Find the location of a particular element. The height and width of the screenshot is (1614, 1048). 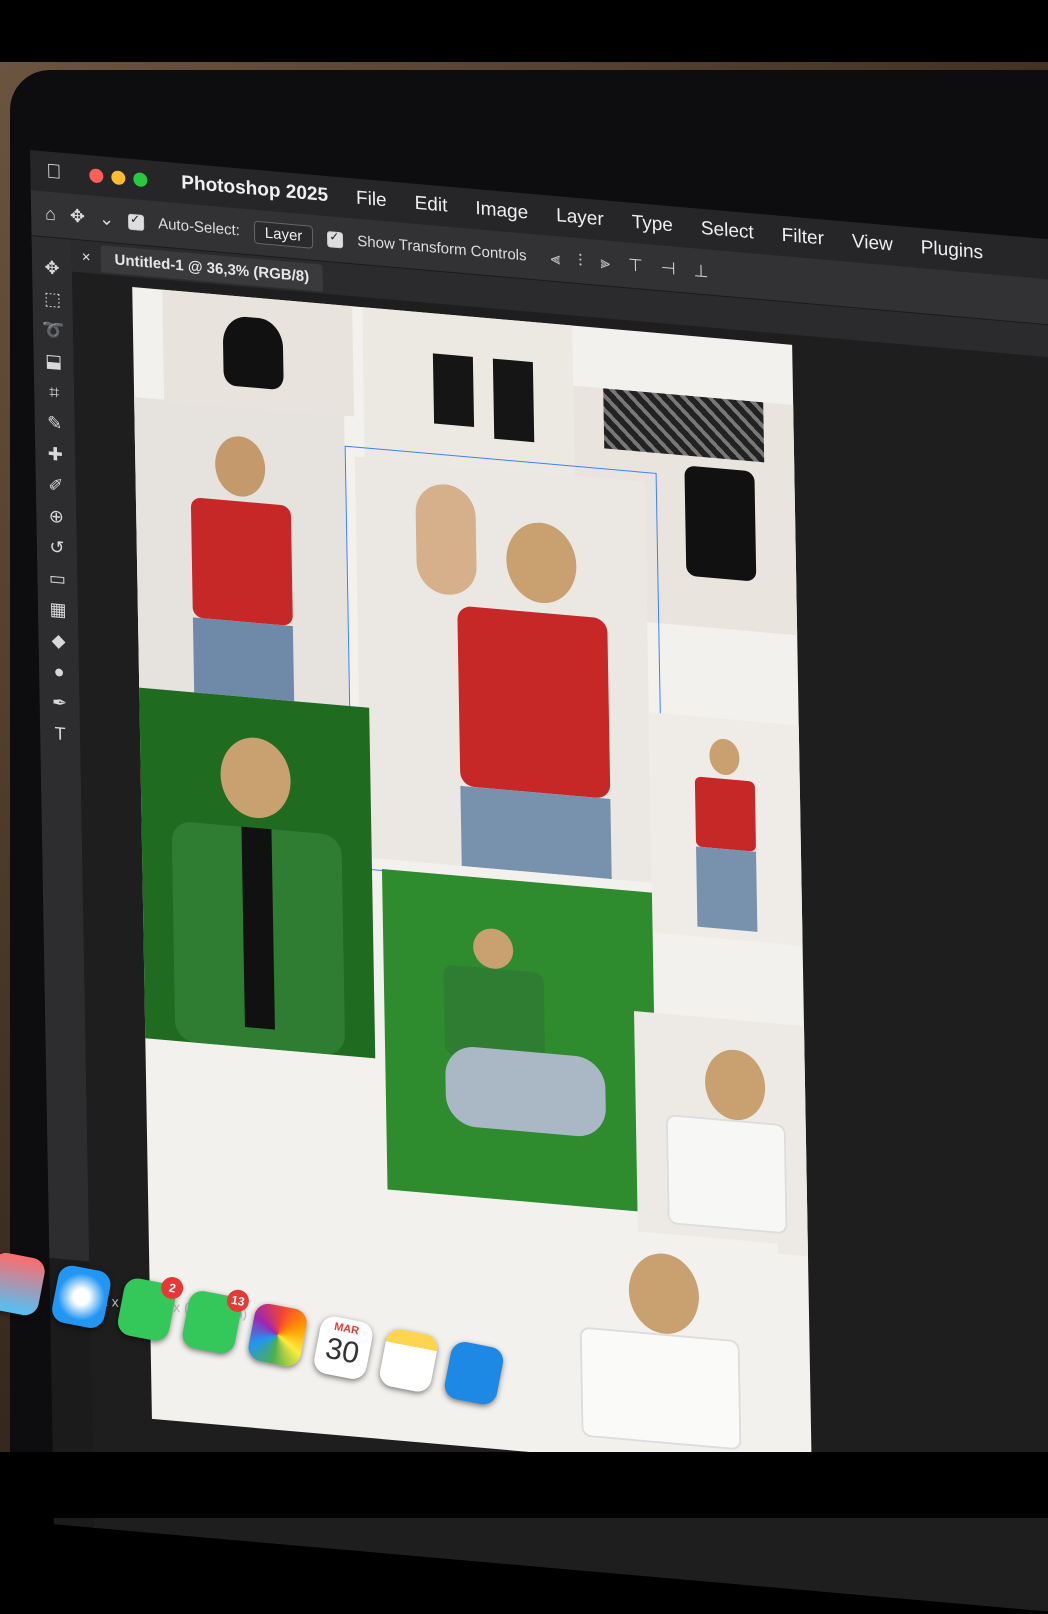

app-name: Photoshop 2025 is located at coordinates (254, 189).